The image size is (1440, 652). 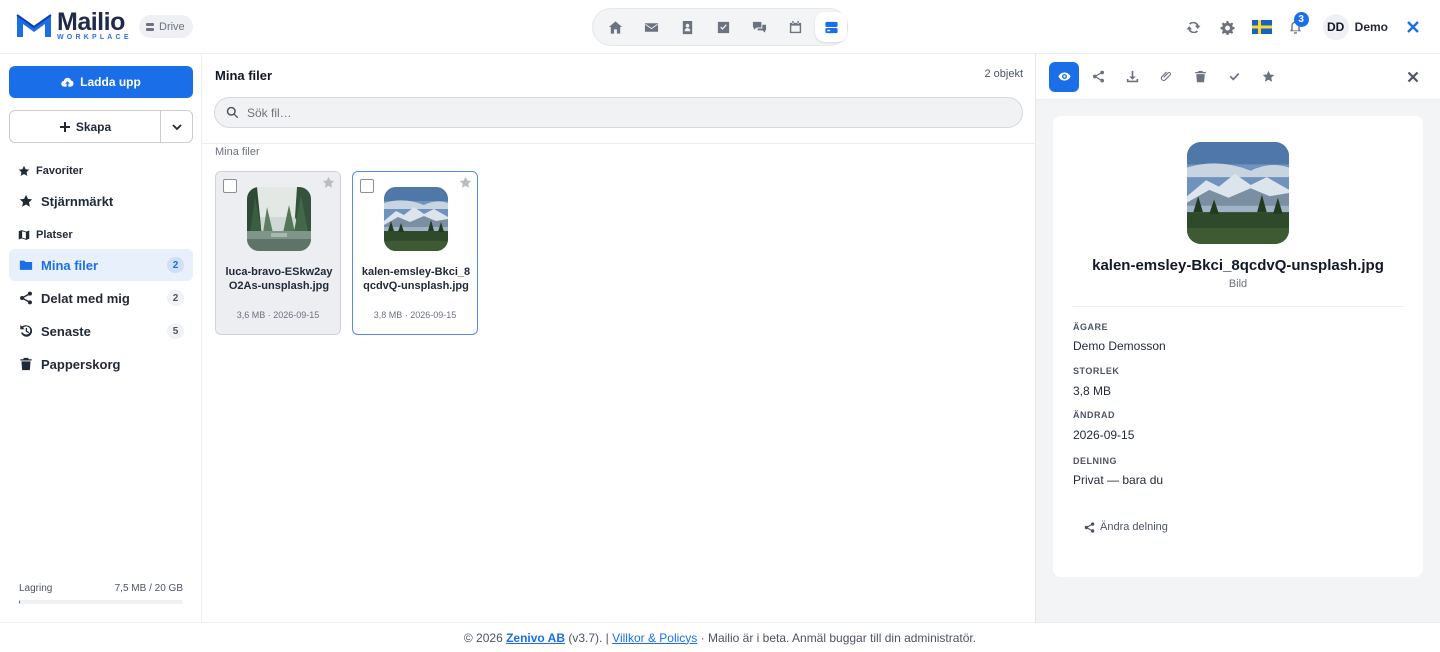 I want to click on sidebar-item-recent: Senaste 5, so click(x=101, y=331).